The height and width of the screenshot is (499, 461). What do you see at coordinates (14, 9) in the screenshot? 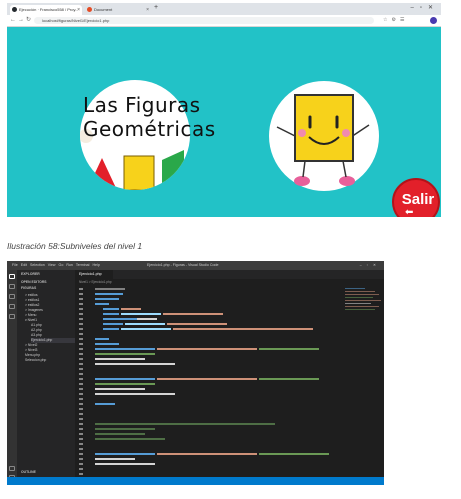
I see `github-icon` at bounding box center [14, 9].